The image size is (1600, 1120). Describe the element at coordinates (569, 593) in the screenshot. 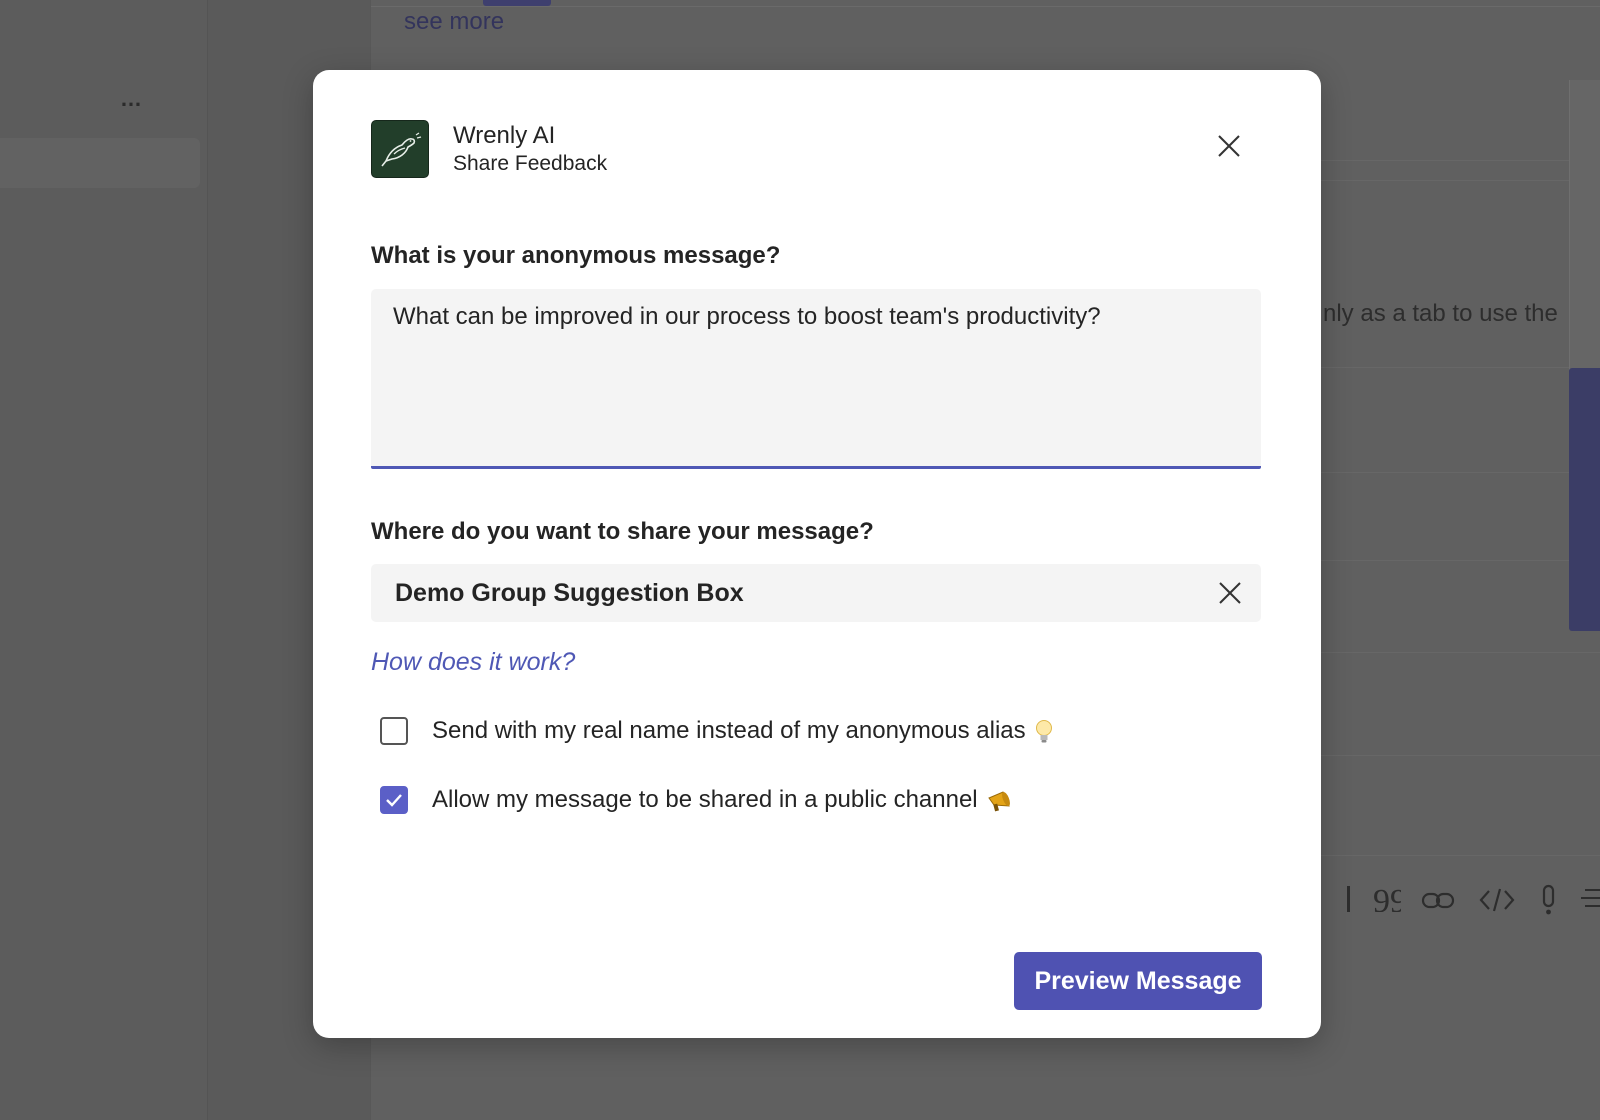

I see `share-destination-value: Demo Group Suggestion Box` at that location.